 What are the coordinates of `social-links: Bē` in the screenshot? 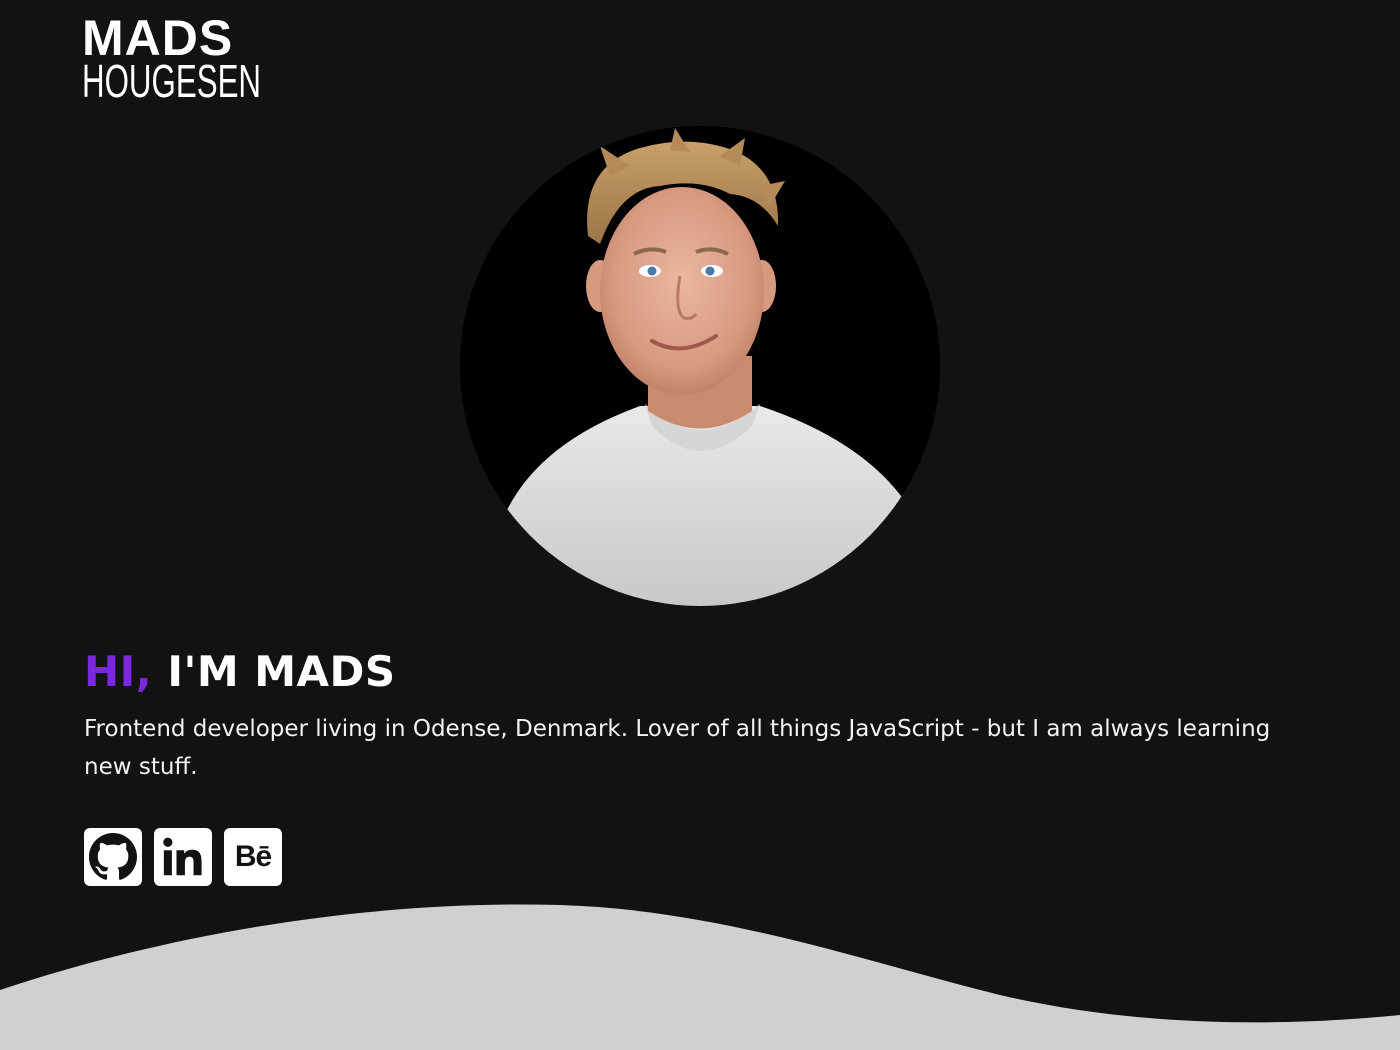 It's located at (183, 857).